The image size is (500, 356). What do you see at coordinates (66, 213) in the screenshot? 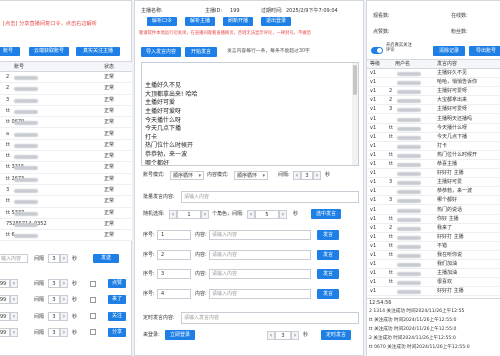
I see `account-row: tt 5337正常` at bounding box center [66, 213].